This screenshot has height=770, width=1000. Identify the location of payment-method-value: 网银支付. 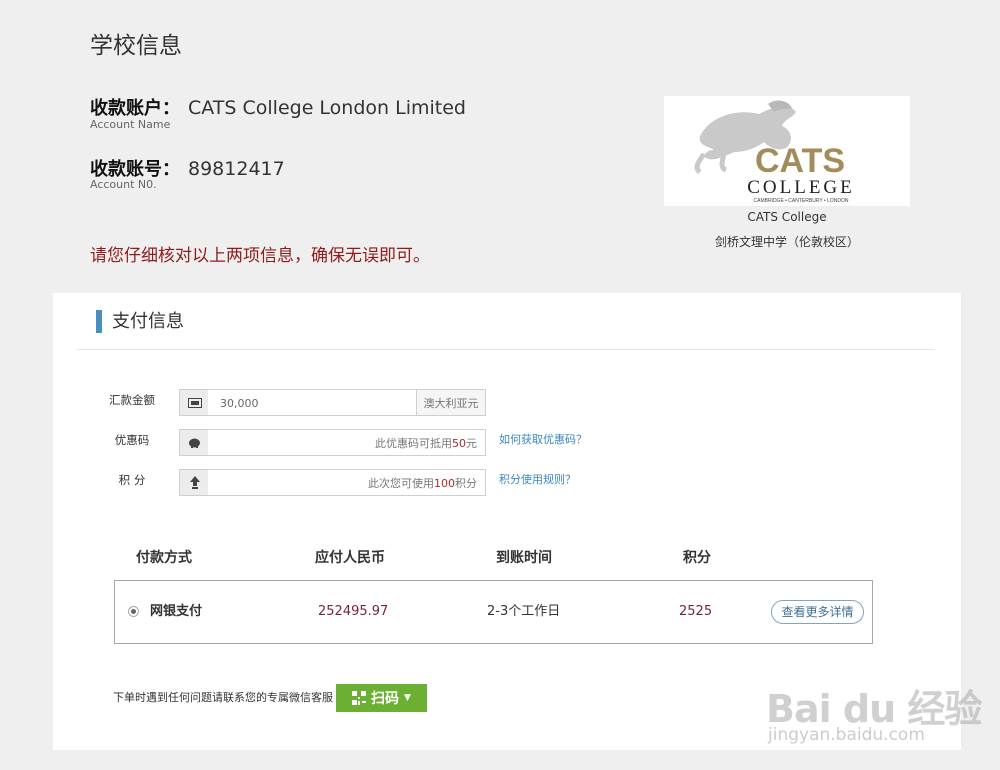
(176, 611).